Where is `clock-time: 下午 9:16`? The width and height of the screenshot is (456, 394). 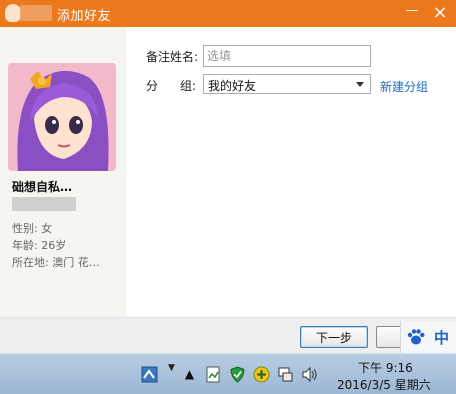
clock-time: 下午 9:16 is located at coordinates (385, 367).